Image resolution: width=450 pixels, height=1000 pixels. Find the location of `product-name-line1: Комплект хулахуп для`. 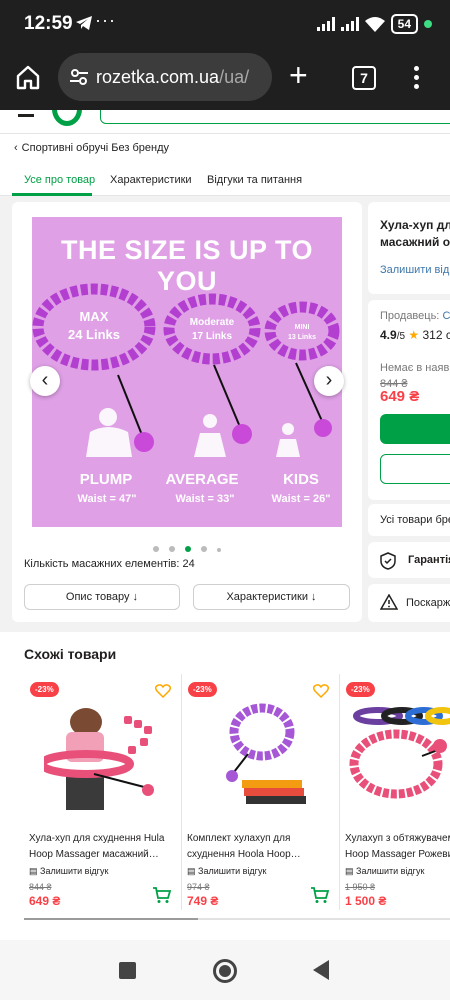

product-name-line1: Комплект хулахуп для is located at coordinates (239, 838).